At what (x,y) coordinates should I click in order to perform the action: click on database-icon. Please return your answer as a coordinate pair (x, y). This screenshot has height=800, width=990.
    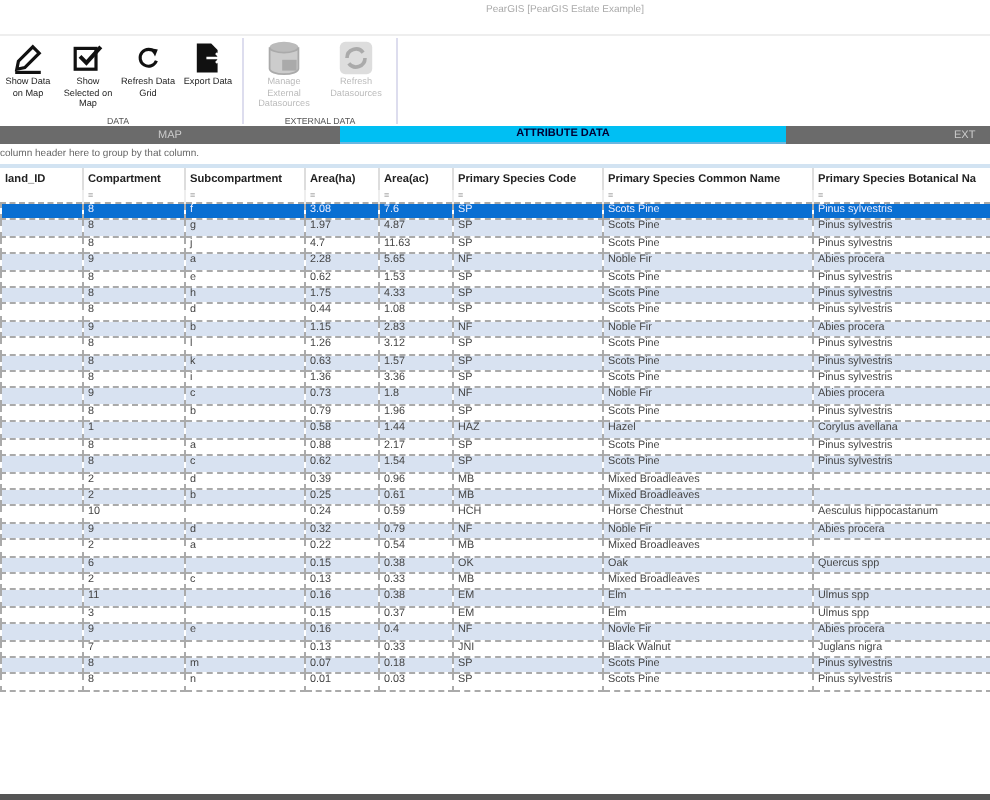
    Looking at the image, I should click on (284, 57).